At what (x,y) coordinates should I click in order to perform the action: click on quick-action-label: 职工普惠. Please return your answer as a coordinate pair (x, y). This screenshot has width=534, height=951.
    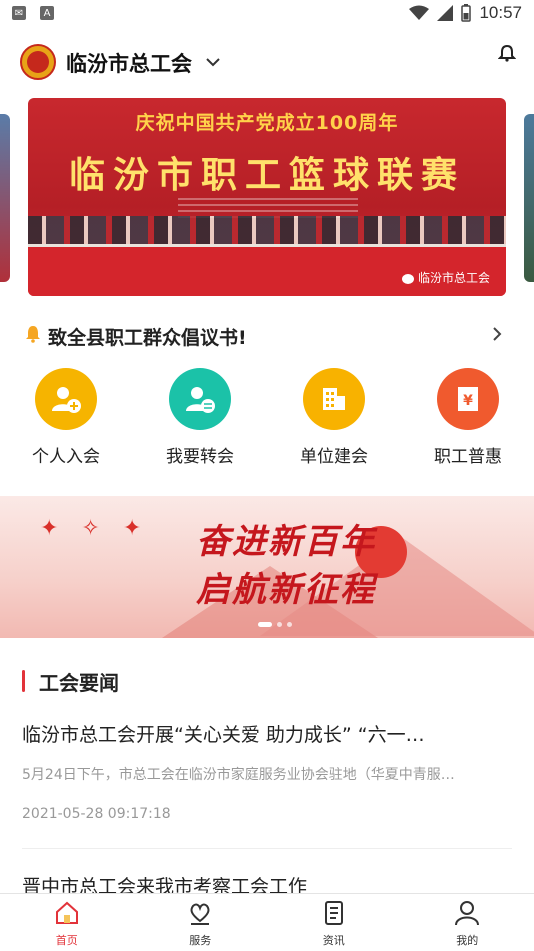
    Looking at the image, I should click on (468, 454).